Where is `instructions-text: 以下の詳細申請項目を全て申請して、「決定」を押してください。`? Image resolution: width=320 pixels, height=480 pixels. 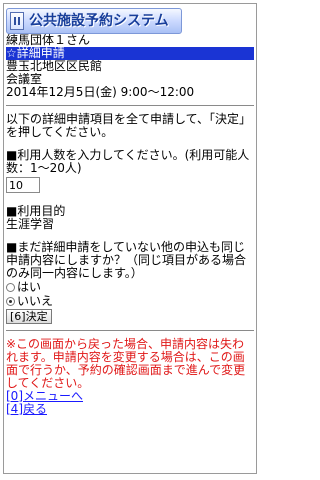 instructions-text: 以下の詳細申請項目を全て申請して、「決定」を押してください。 is located at coordinates (129, 125).